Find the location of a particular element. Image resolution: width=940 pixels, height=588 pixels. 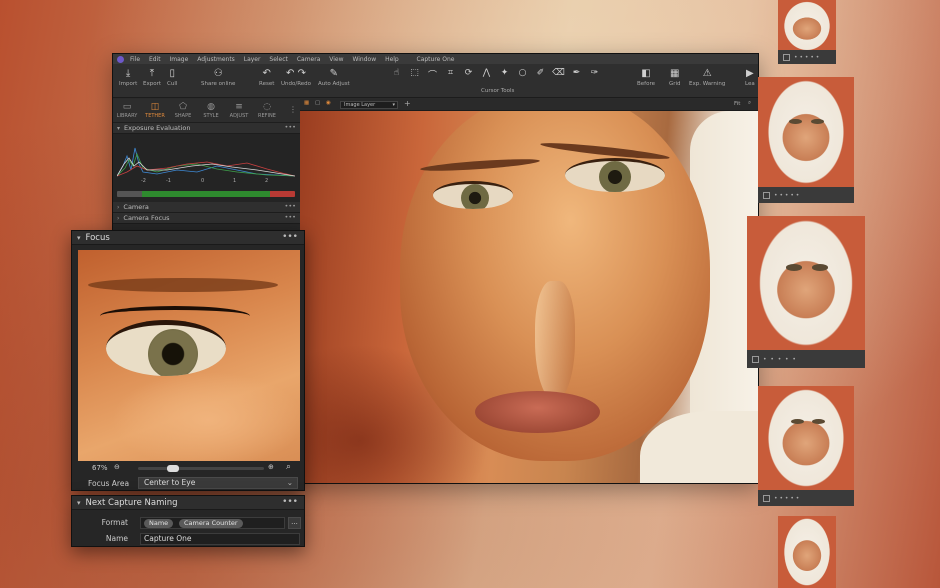

single-view-icon: ▢ is located at coordinates (317, 103).